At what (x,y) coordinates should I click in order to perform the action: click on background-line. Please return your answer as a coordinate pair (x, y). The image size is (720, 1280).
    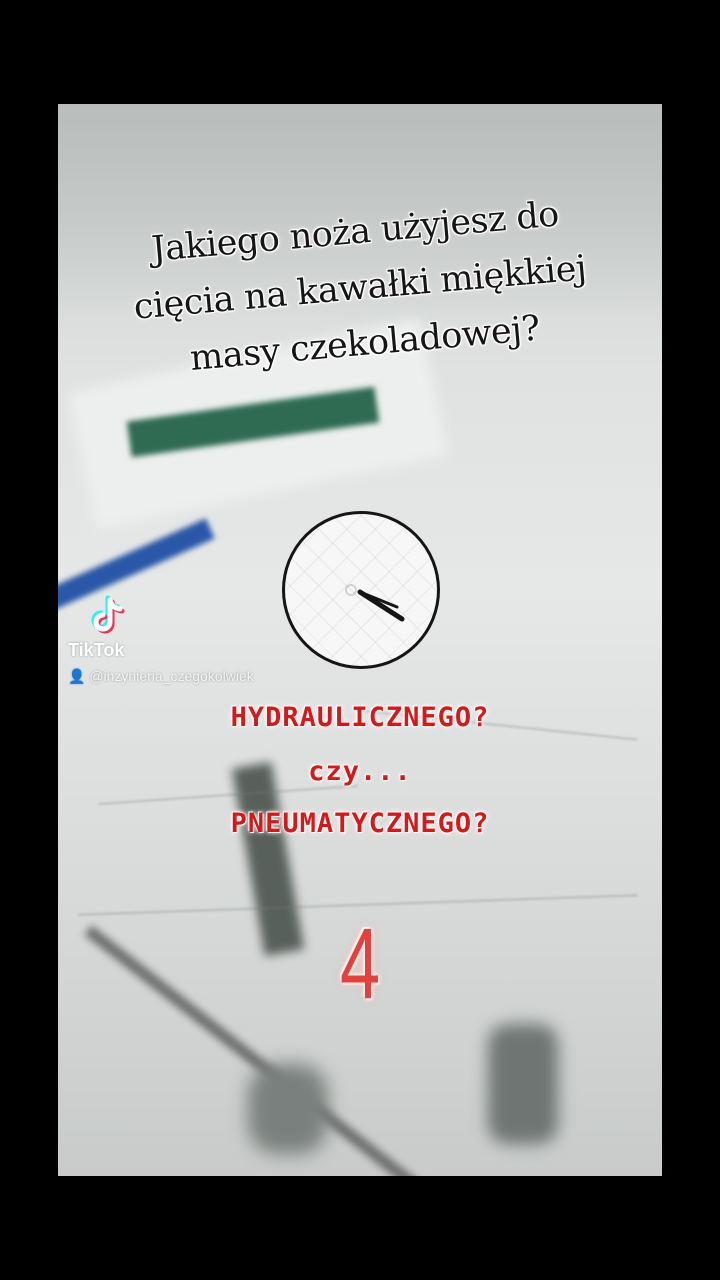
    Looking at the image, I should click on (228, 795).